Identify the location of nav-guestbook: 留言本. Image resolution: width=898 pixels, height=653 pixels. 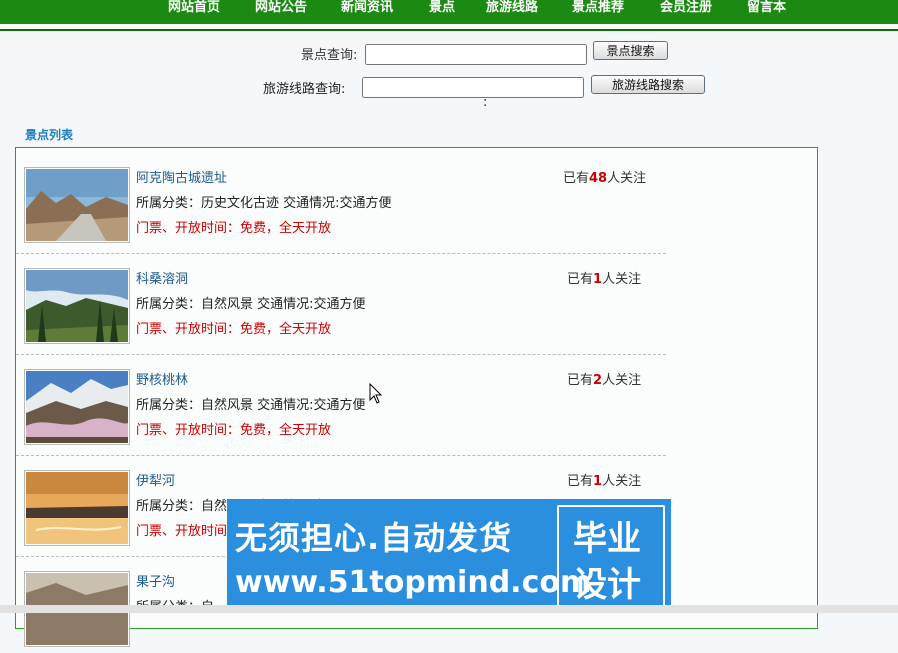
(766, 7).